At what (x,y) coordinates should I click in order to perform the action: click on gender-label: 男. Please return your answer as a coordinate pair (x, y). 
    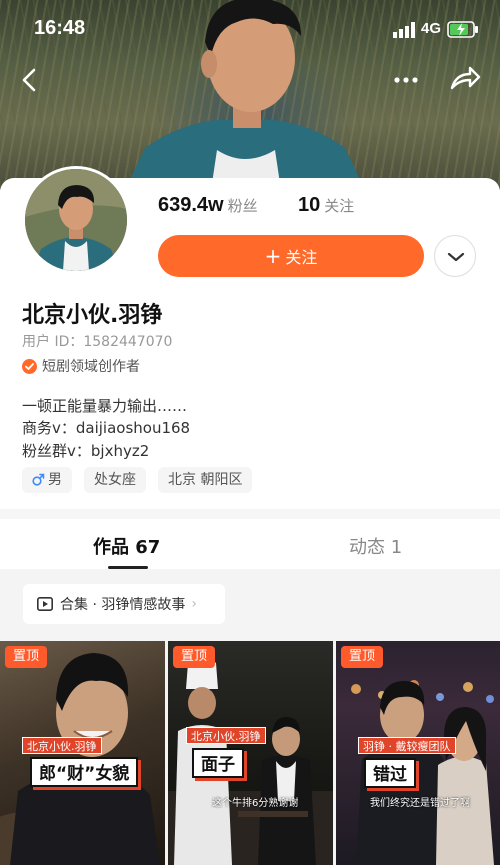
    Looking at the image, I should click on (55, 480).